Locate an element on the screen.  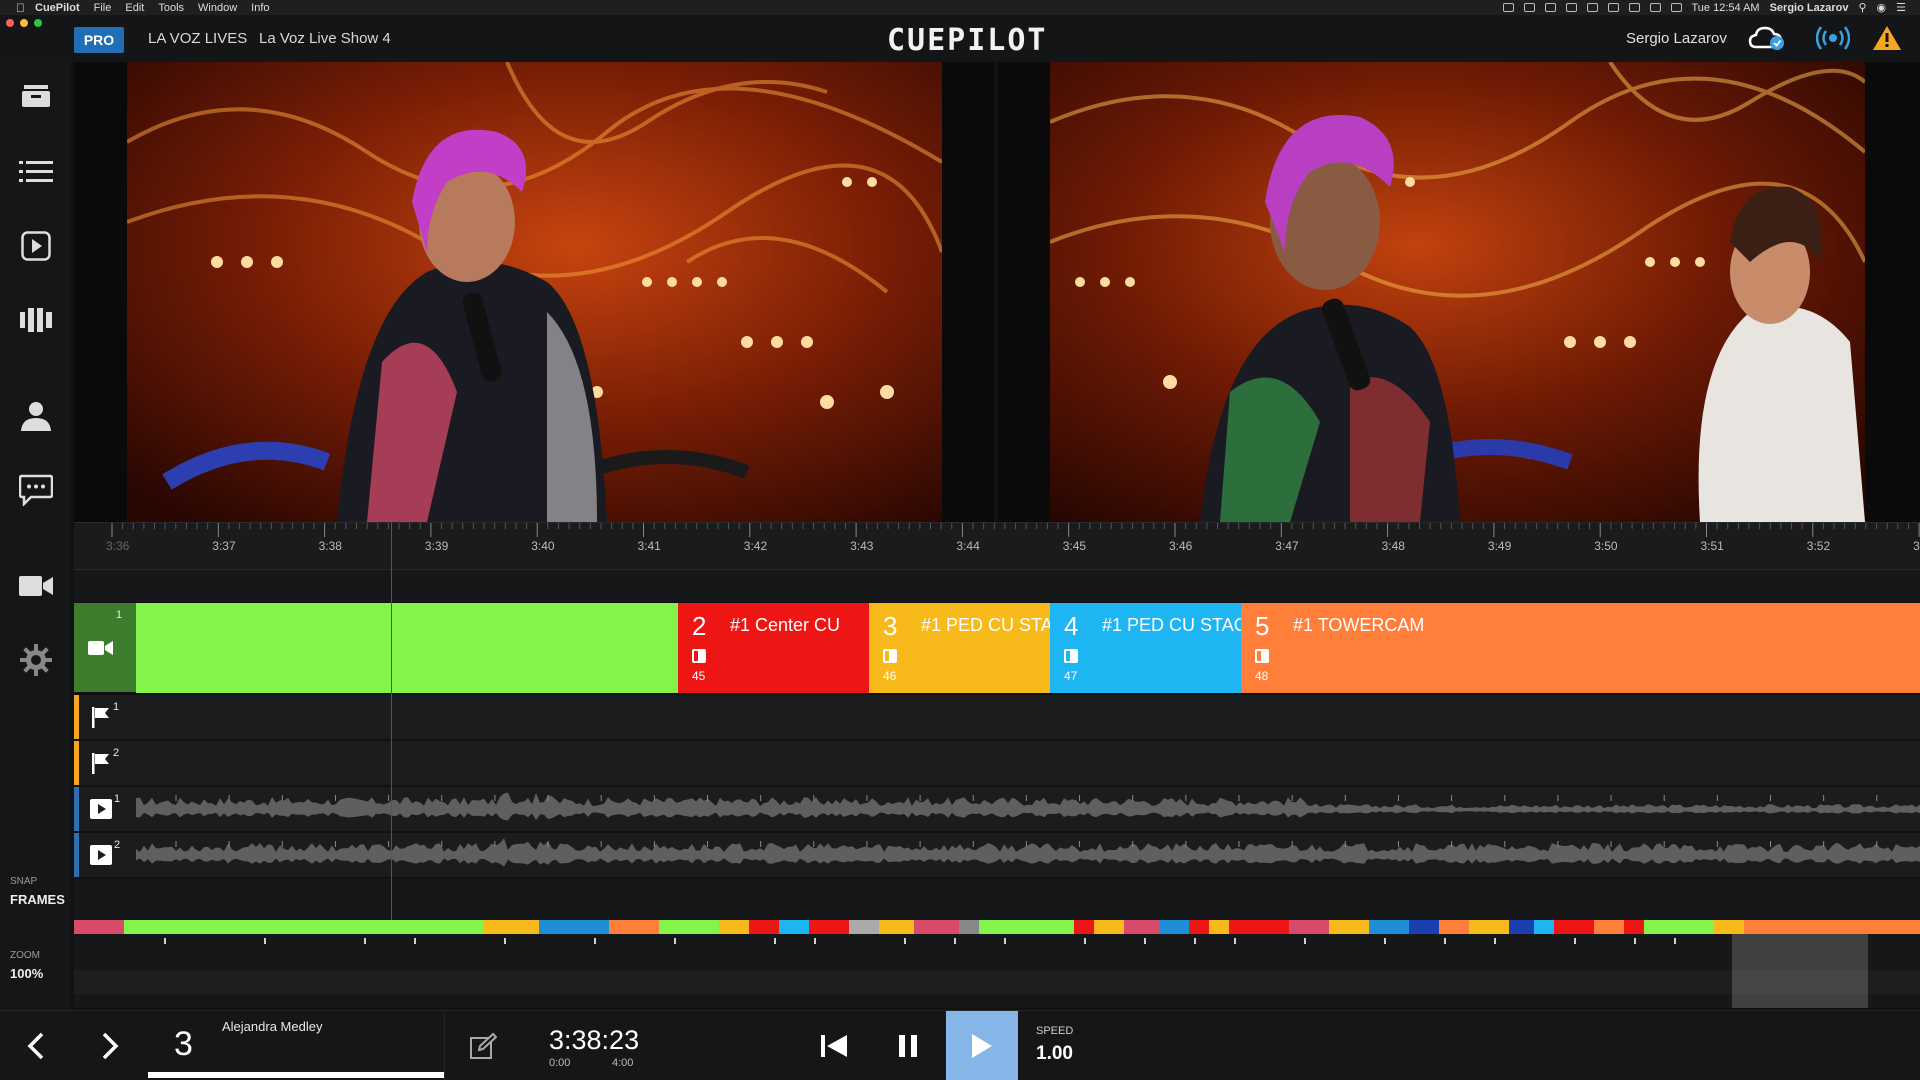
menubar-clock: Tue 12:54 AM is located at coordinates (1726, 8).